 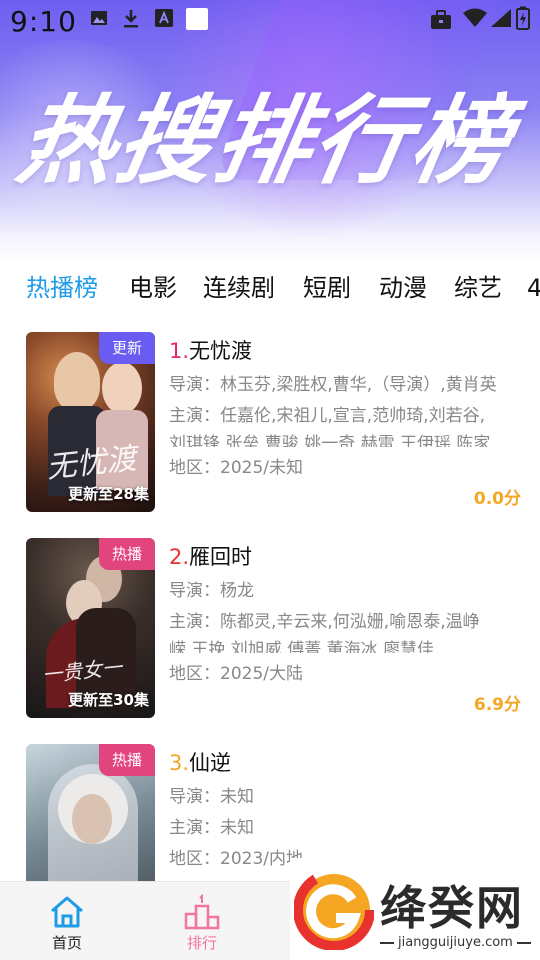 What do you see at coordinates (327, 416) in the screenshot?
I see `cast-text: 主演：任嘉伦,宋祖儿,宣言,范帅琦,刘若谷,` at bounding box center [327, 416].